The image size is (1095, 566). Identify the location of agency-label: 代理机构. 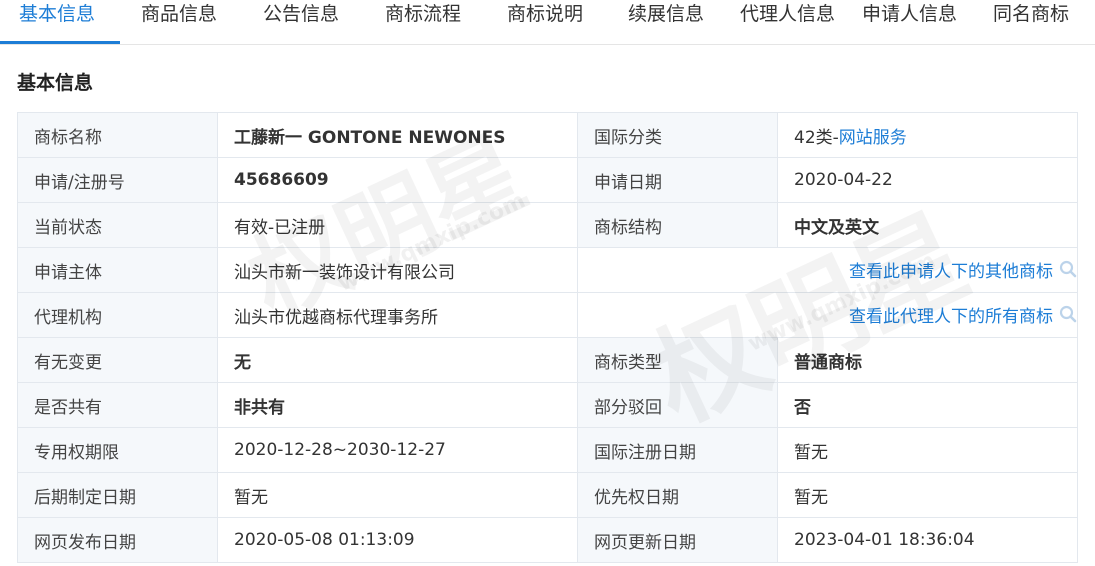
(117, 315).